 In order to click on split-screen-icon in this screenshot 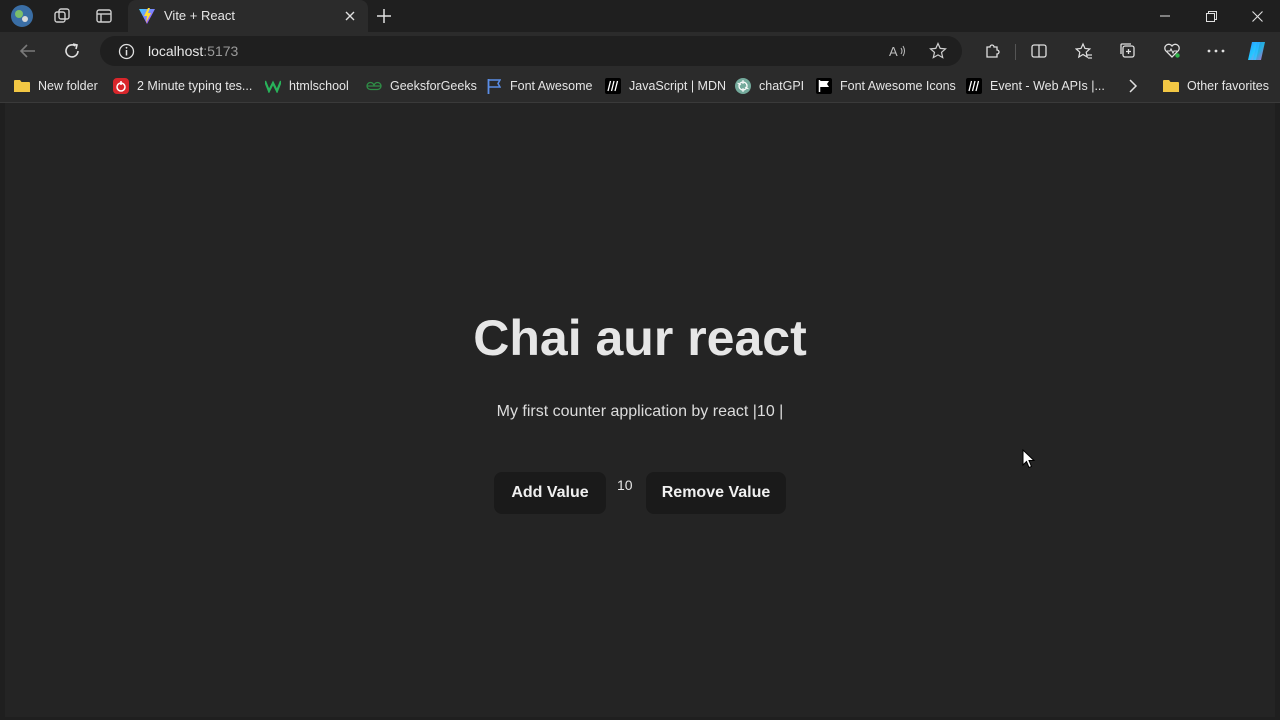, I will do `click(1039, 51)`.